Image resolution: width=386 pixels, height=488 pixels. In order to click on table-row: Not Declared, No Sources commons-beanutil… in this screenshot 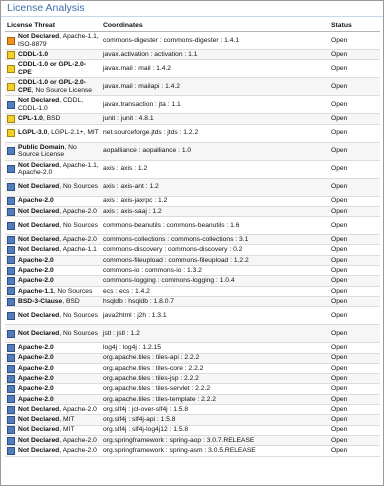, I will do `click(192, 226)`.